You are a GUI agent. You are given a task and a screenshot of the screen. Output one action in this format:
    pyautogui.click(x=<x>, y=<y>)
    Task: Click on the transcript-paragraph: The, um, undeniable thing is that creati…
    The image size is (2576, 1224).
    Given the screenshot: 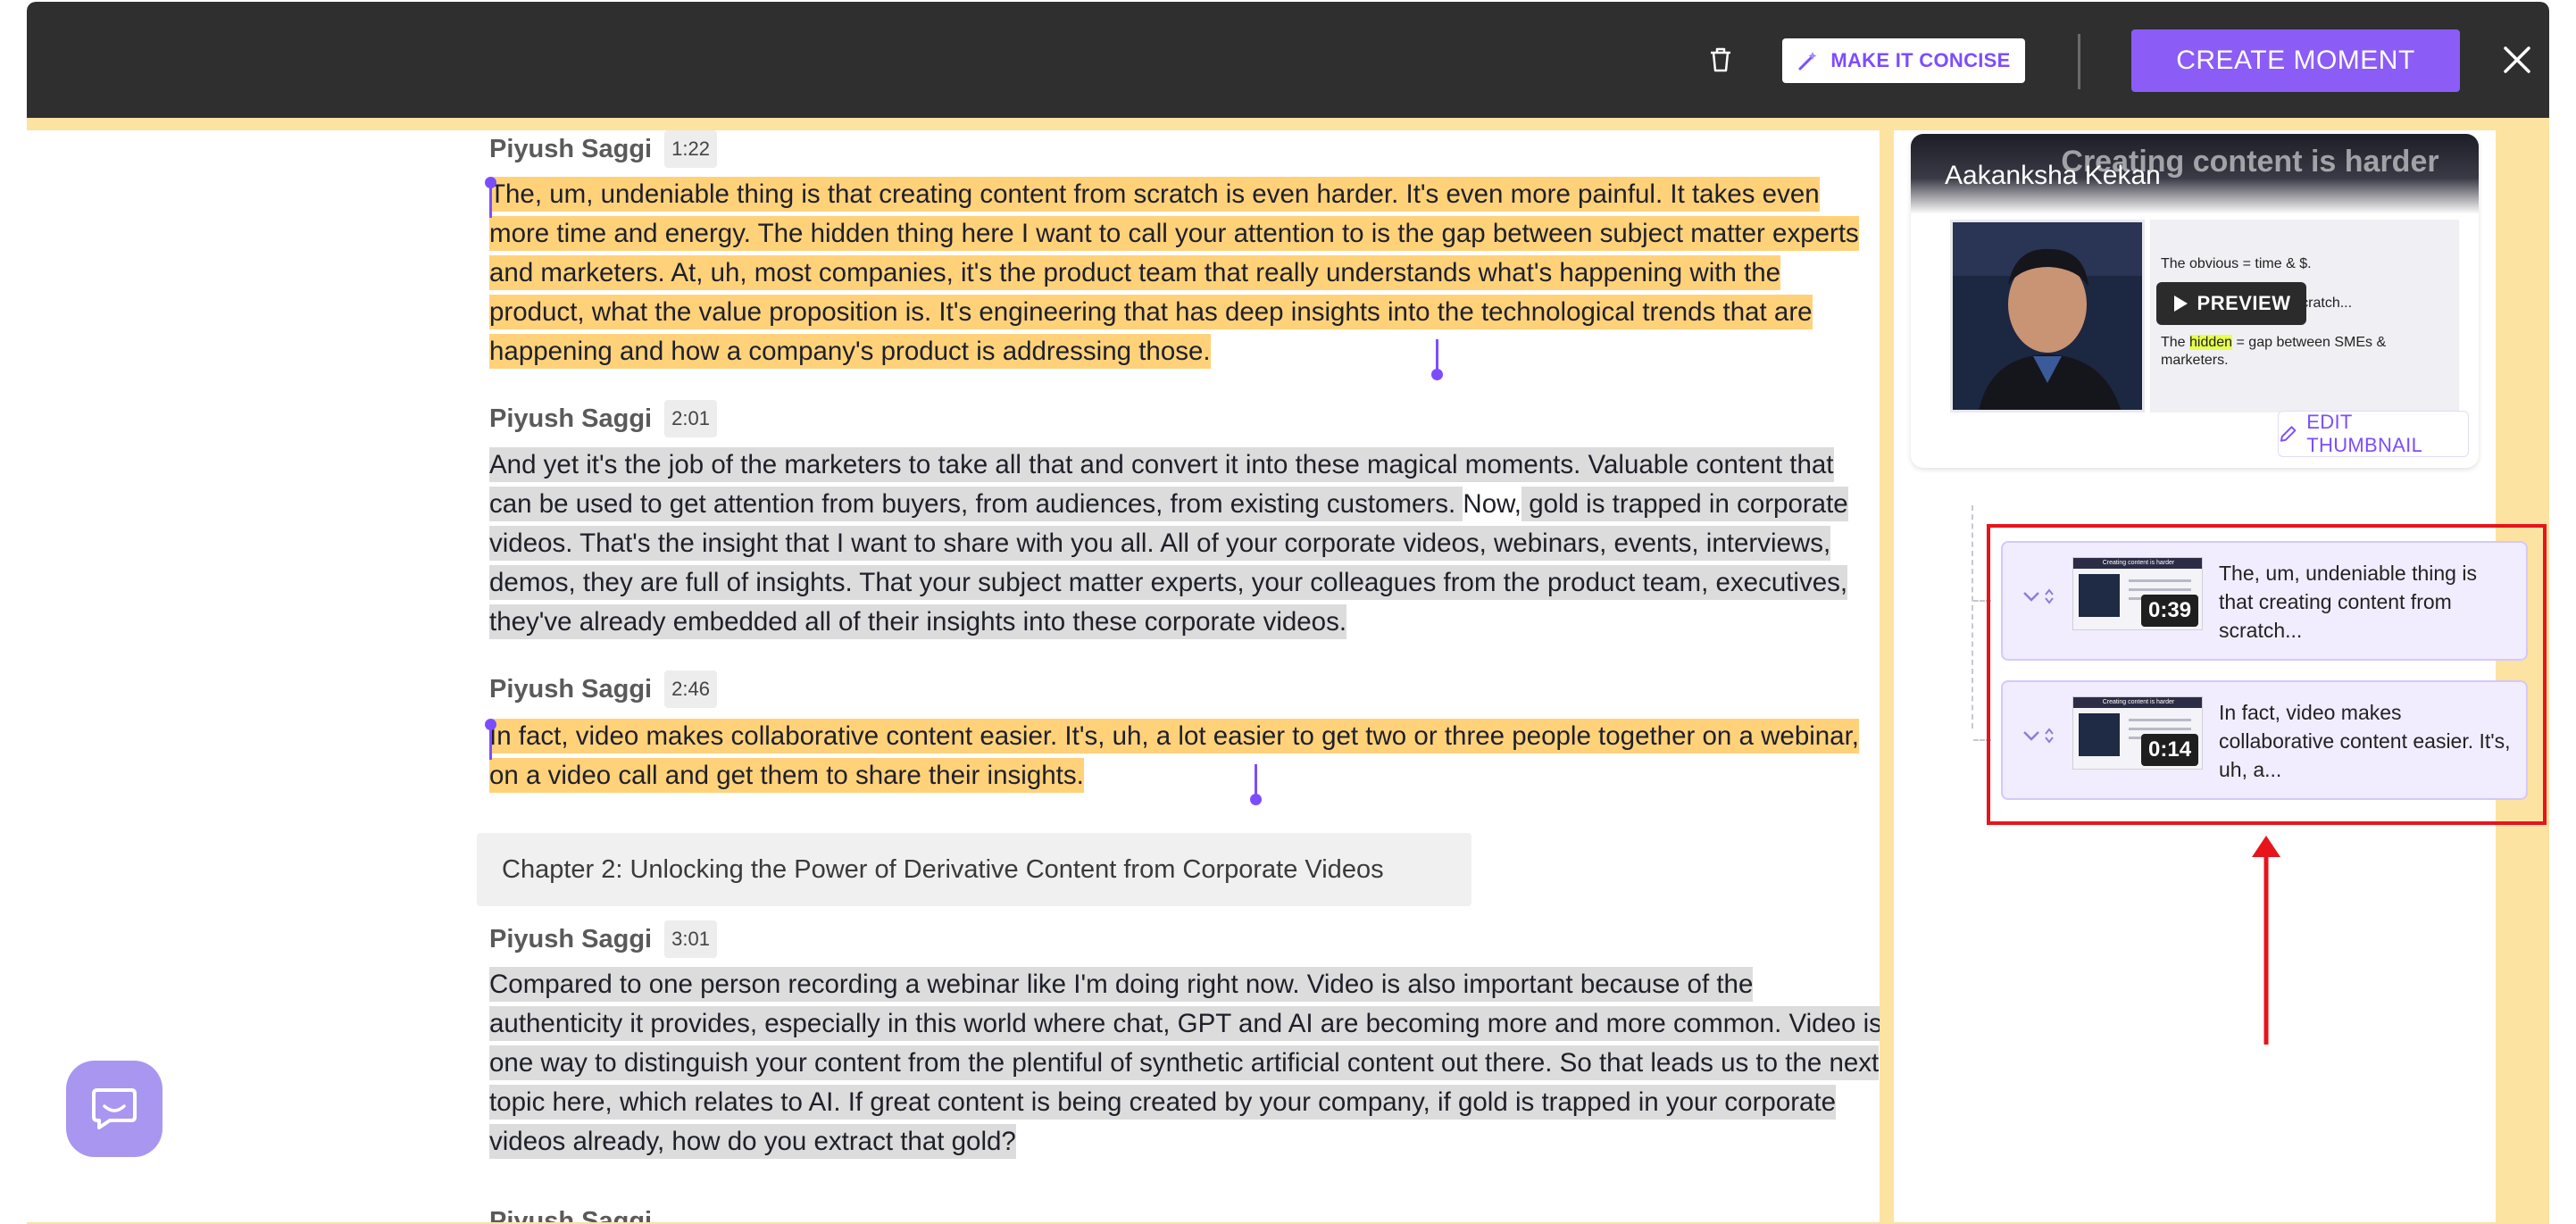 What is the action you would take?
    pyautogui.click(x=1184, y=273)
    